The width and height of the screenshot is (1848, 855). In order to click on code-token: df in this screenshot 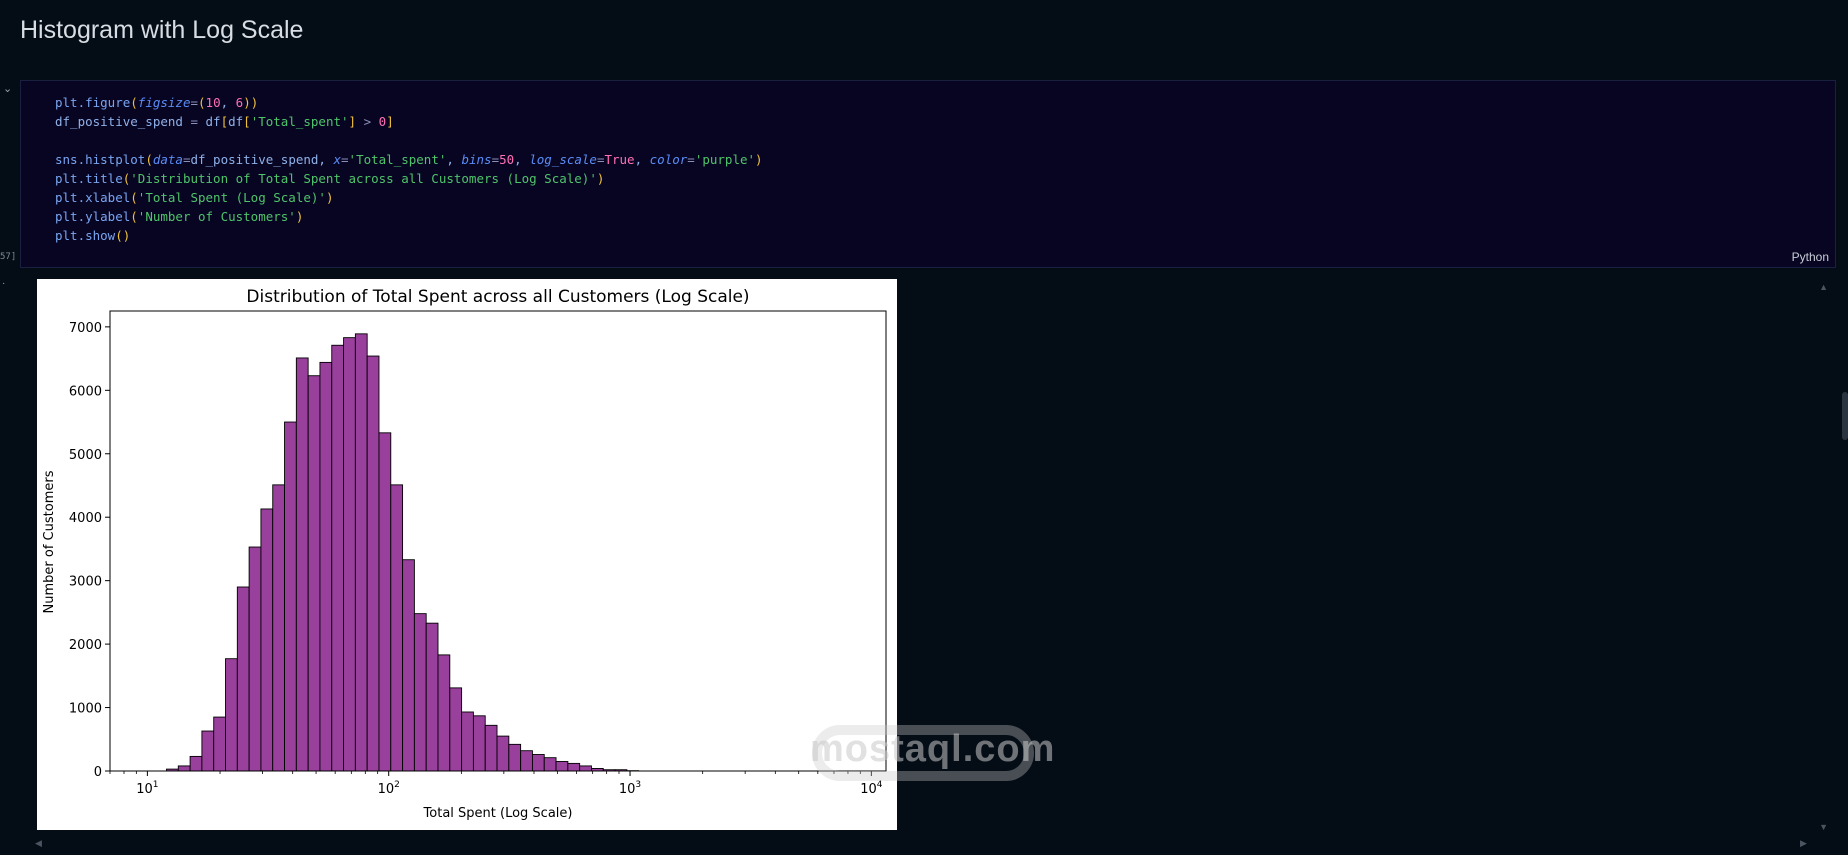, I will do `click(209, 121)`.